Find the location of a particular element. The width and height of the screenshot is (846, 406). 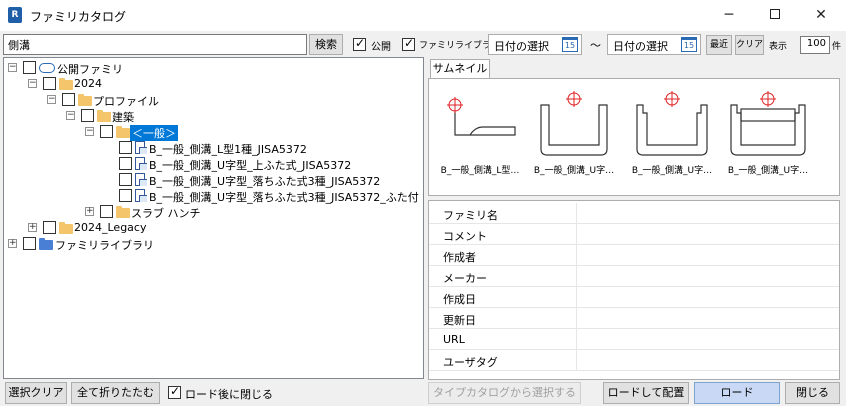

tab-thumbnail: サムネイル is located at coordinates (460, 69).